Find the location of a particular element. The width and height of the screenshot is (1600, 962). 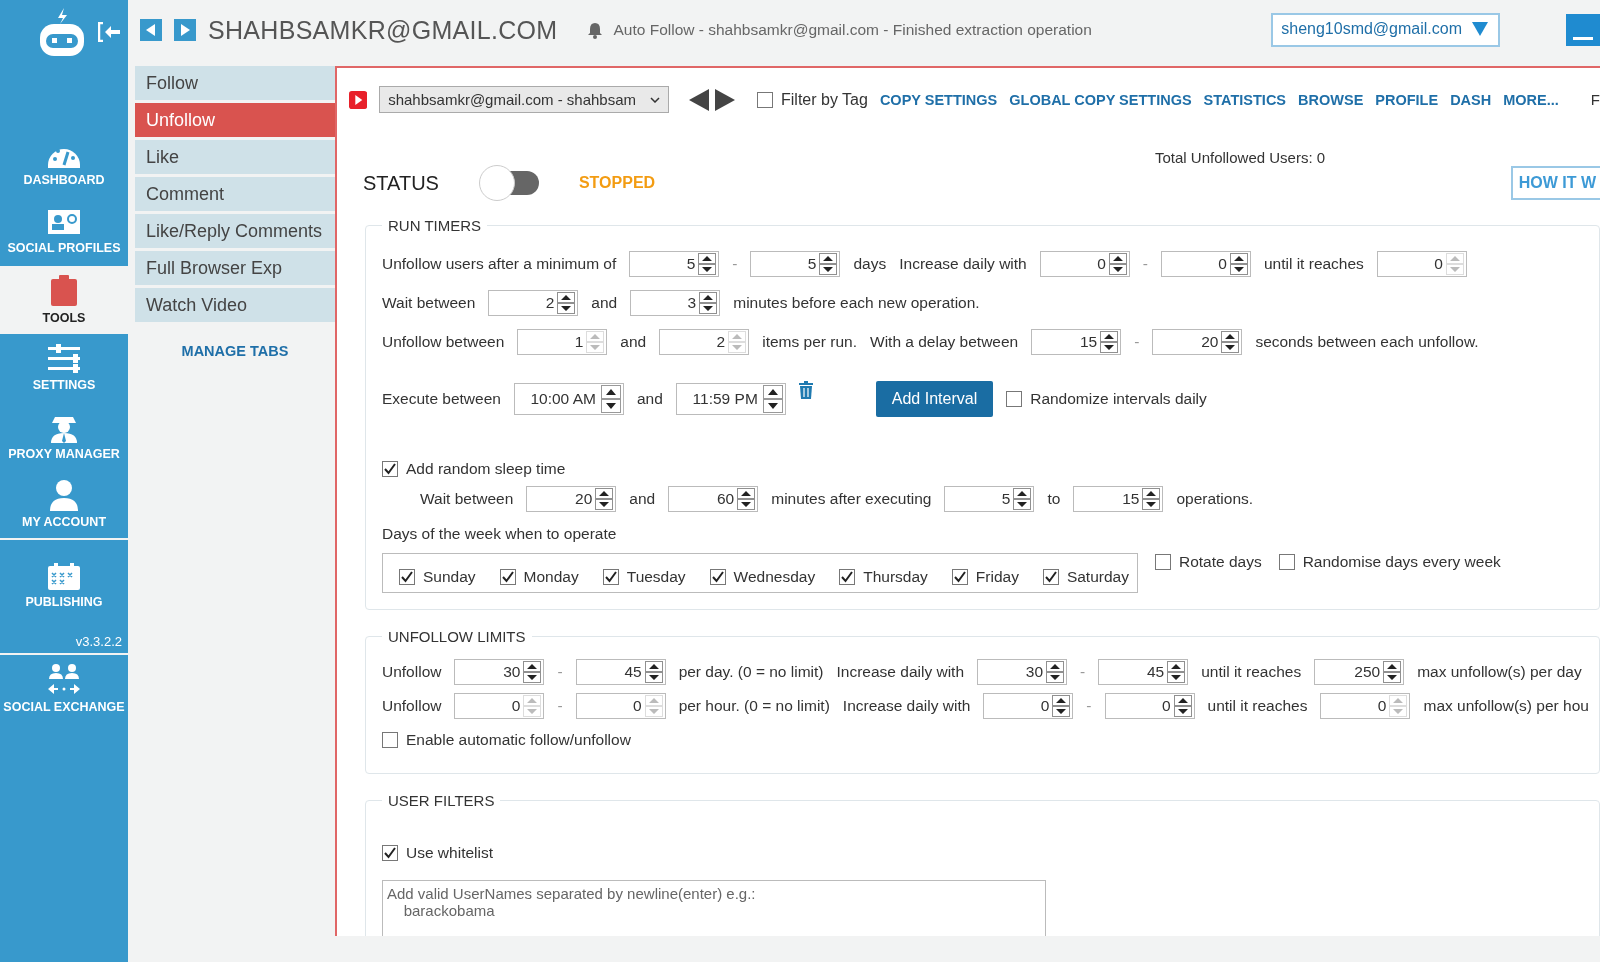

next-arrow-icon is located at coordinates (725, 99).